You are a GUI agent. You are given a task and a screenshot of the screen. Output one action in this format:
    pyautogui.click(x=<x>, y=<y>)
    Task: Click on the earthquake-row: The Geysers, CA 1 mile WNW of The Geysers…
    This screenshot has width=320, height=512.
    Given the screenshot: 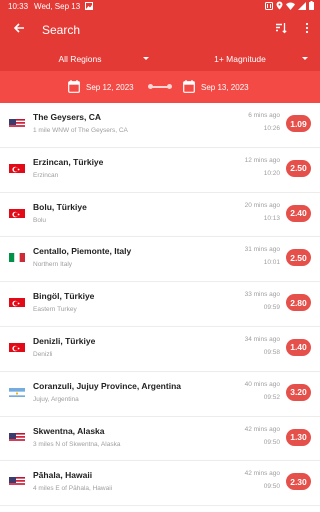 What is the action you would take?
    pyautogui.click(x=160, y=125)
    